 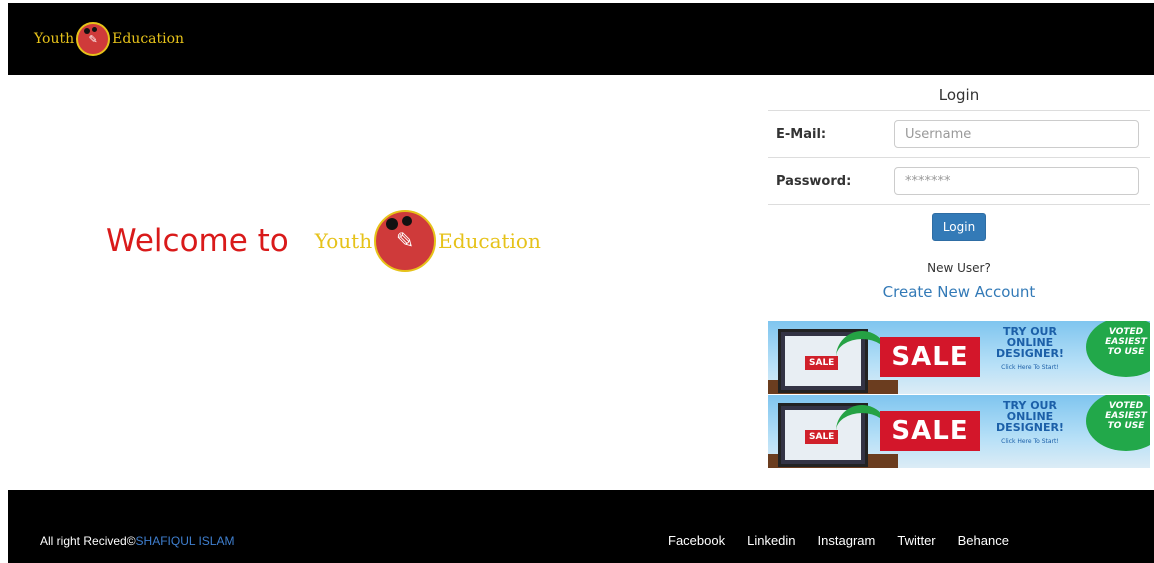 I want to click on footer-link-instagram: Instagram, so click(x=847, y=540).